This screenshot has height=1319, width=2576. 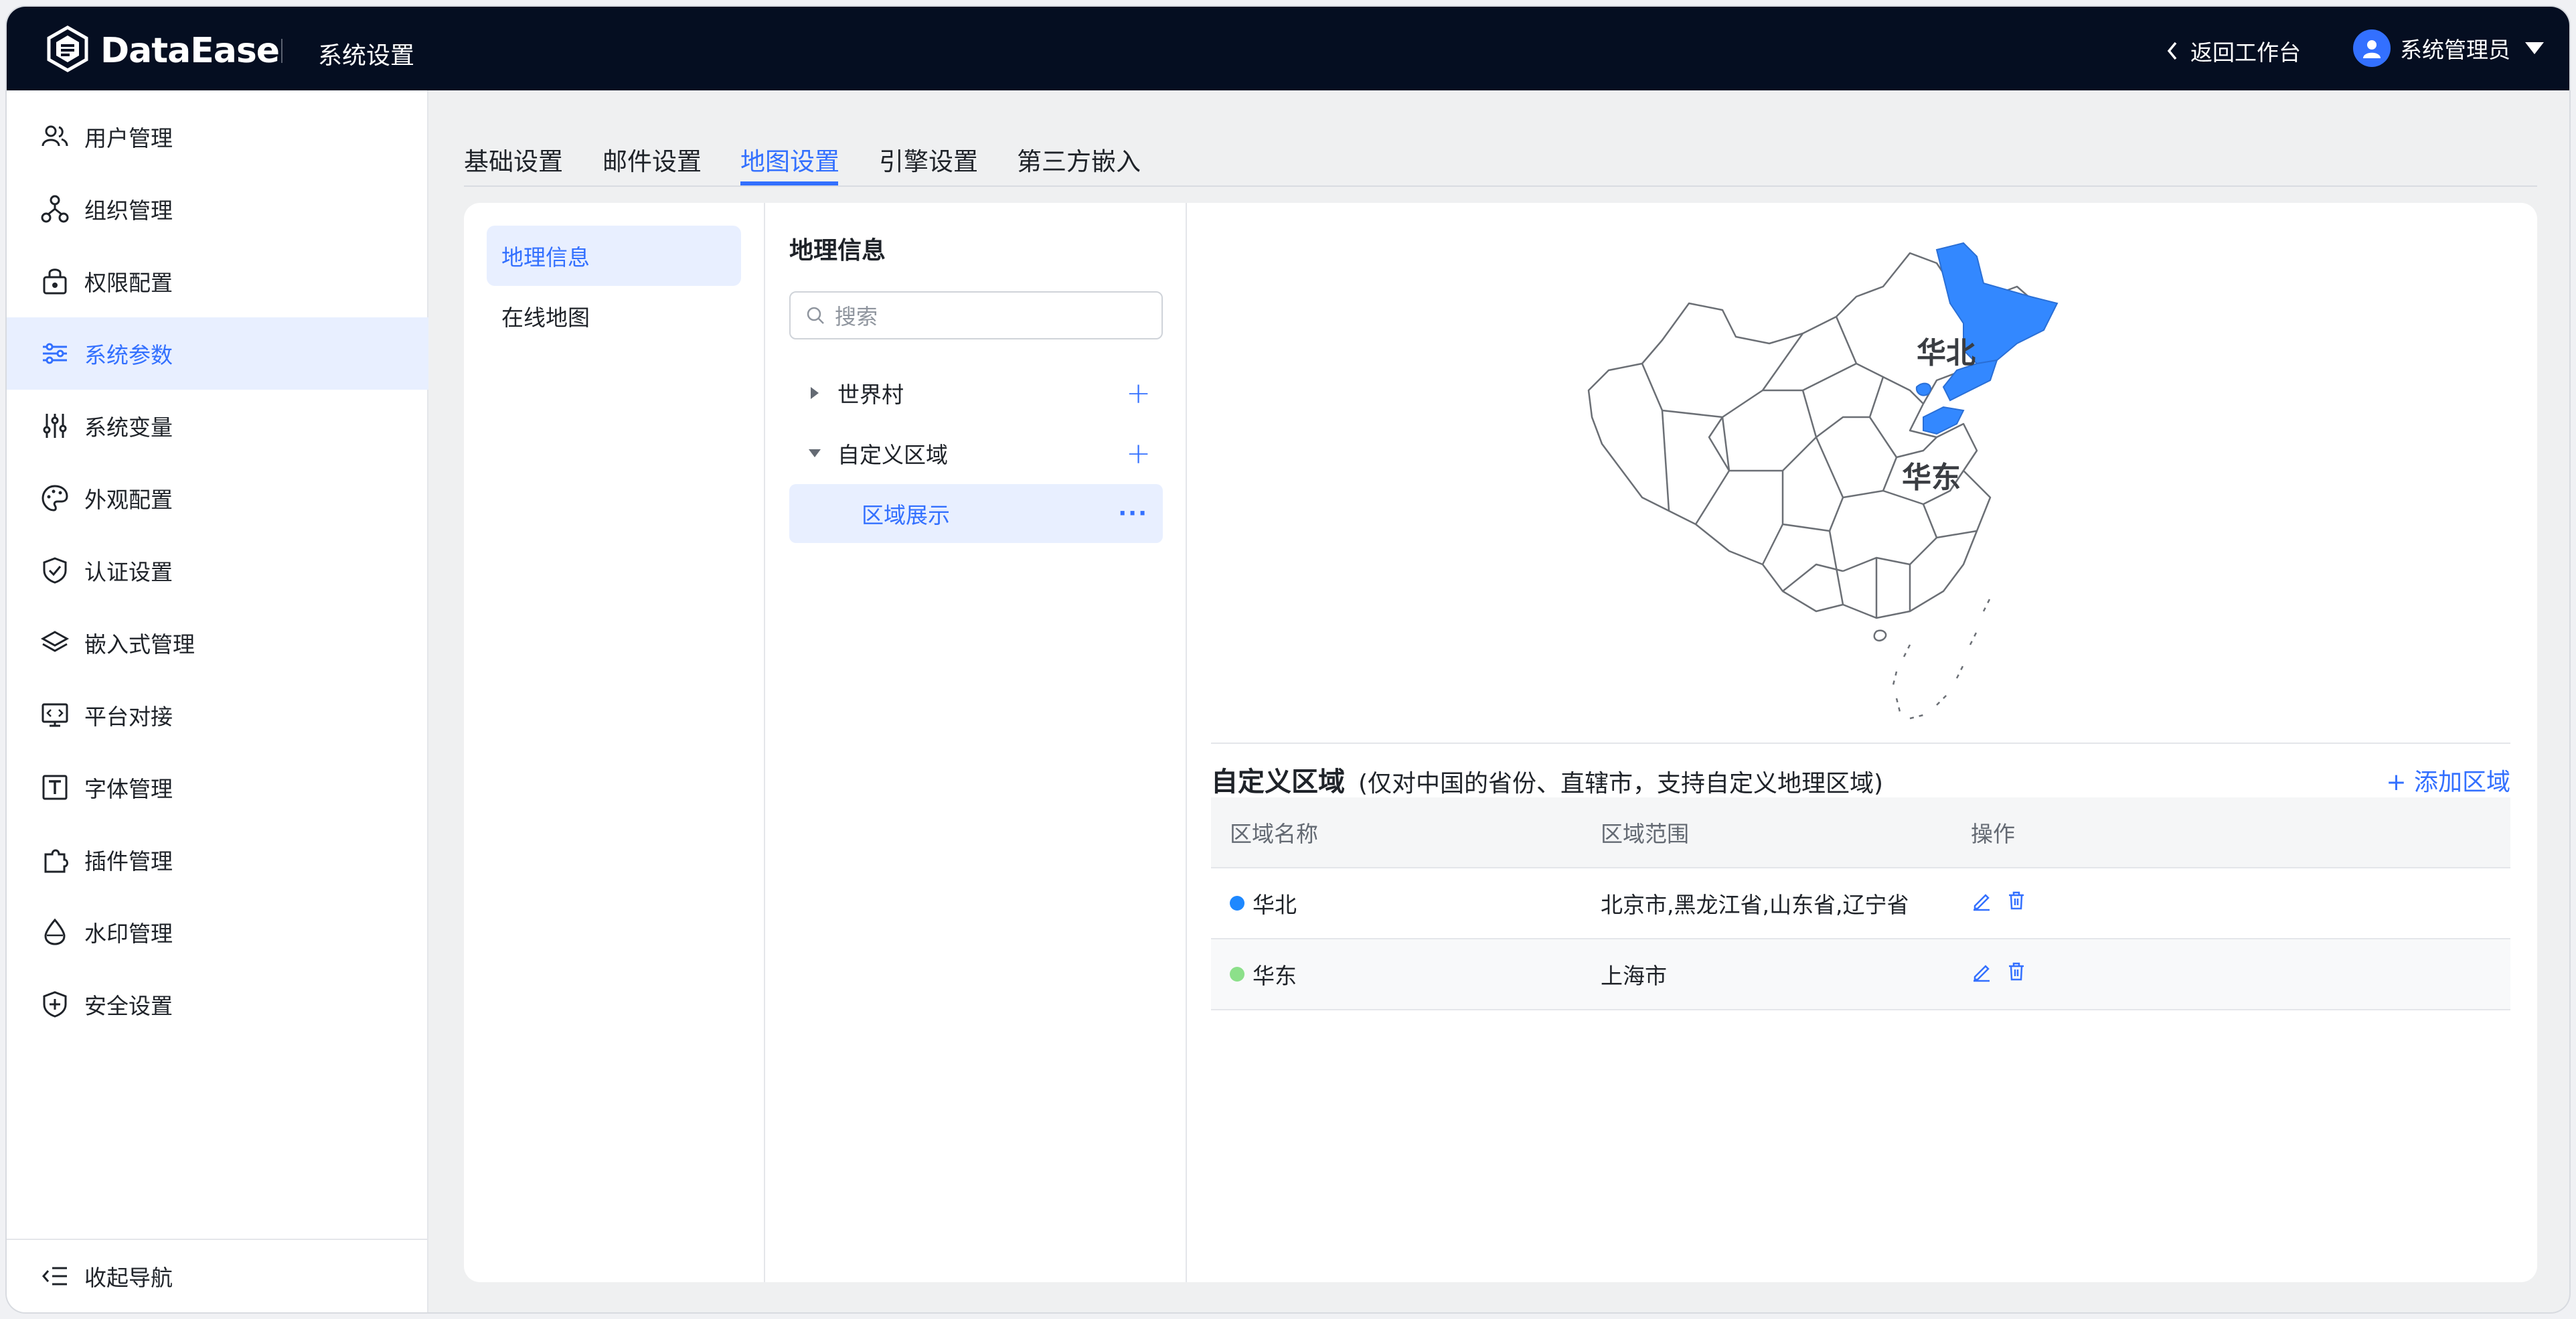 What do you see at coordinates (128, 138) in the screenshot?
I see `sidebar-item-label: 用户管理` at bounding box center [128, 138].